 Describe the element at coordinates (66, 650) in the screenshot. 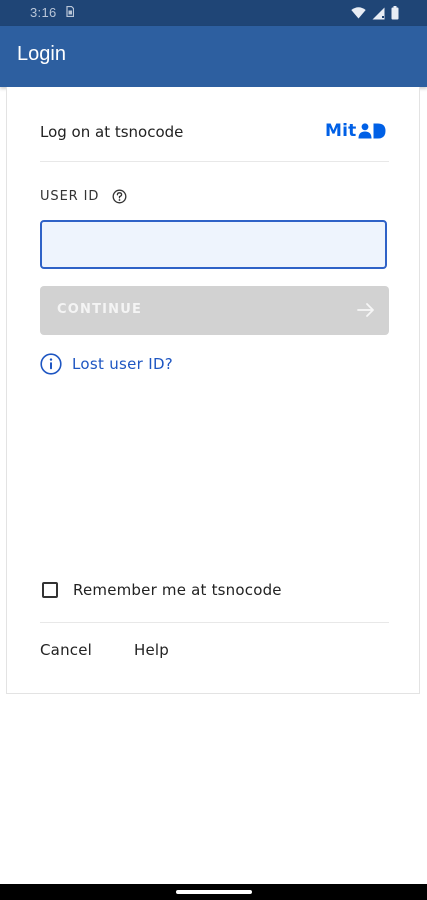

I see `cancel-button: Cancel` at that location.